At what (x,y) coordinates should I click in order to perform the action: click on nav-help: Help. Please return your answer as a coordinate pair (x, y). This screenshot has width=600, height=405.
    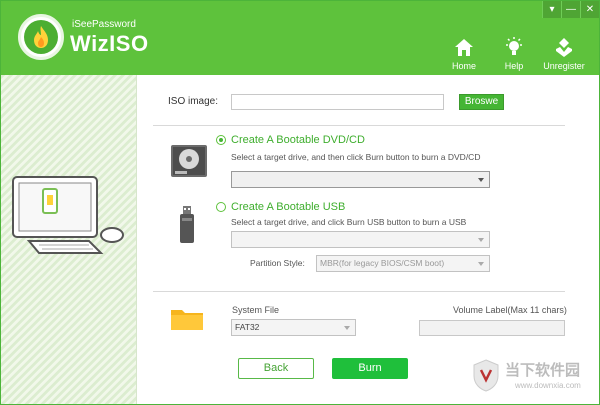
    Looking at the image, I should click on (514, 52).